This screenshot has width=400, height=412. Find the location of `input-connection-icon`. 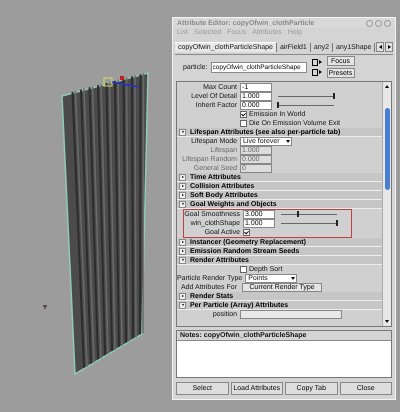

input-connection-icon is located at coordinates (317, 62).